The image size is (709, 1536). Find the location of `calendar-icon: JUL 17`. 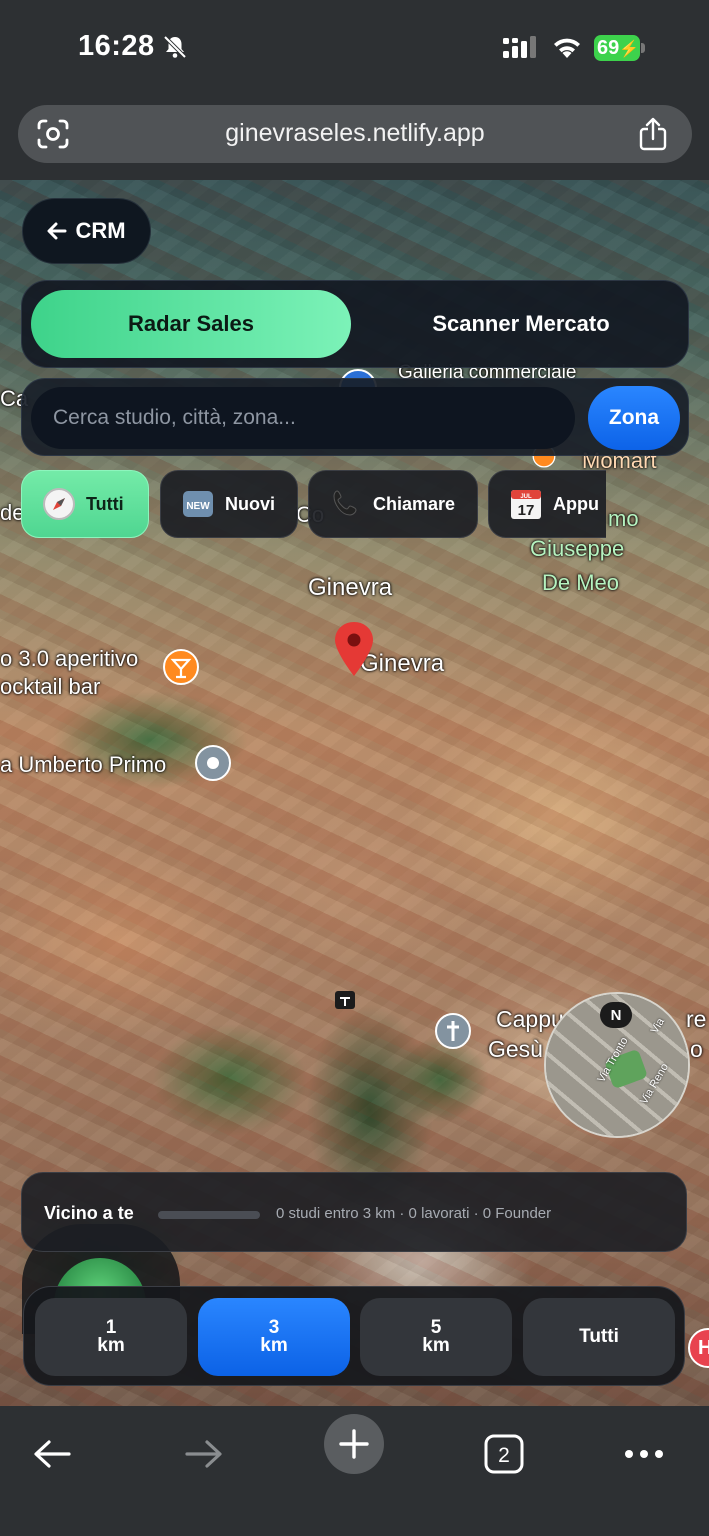

calendar-icon: JUL 17 is located at coordinates (526, 504).